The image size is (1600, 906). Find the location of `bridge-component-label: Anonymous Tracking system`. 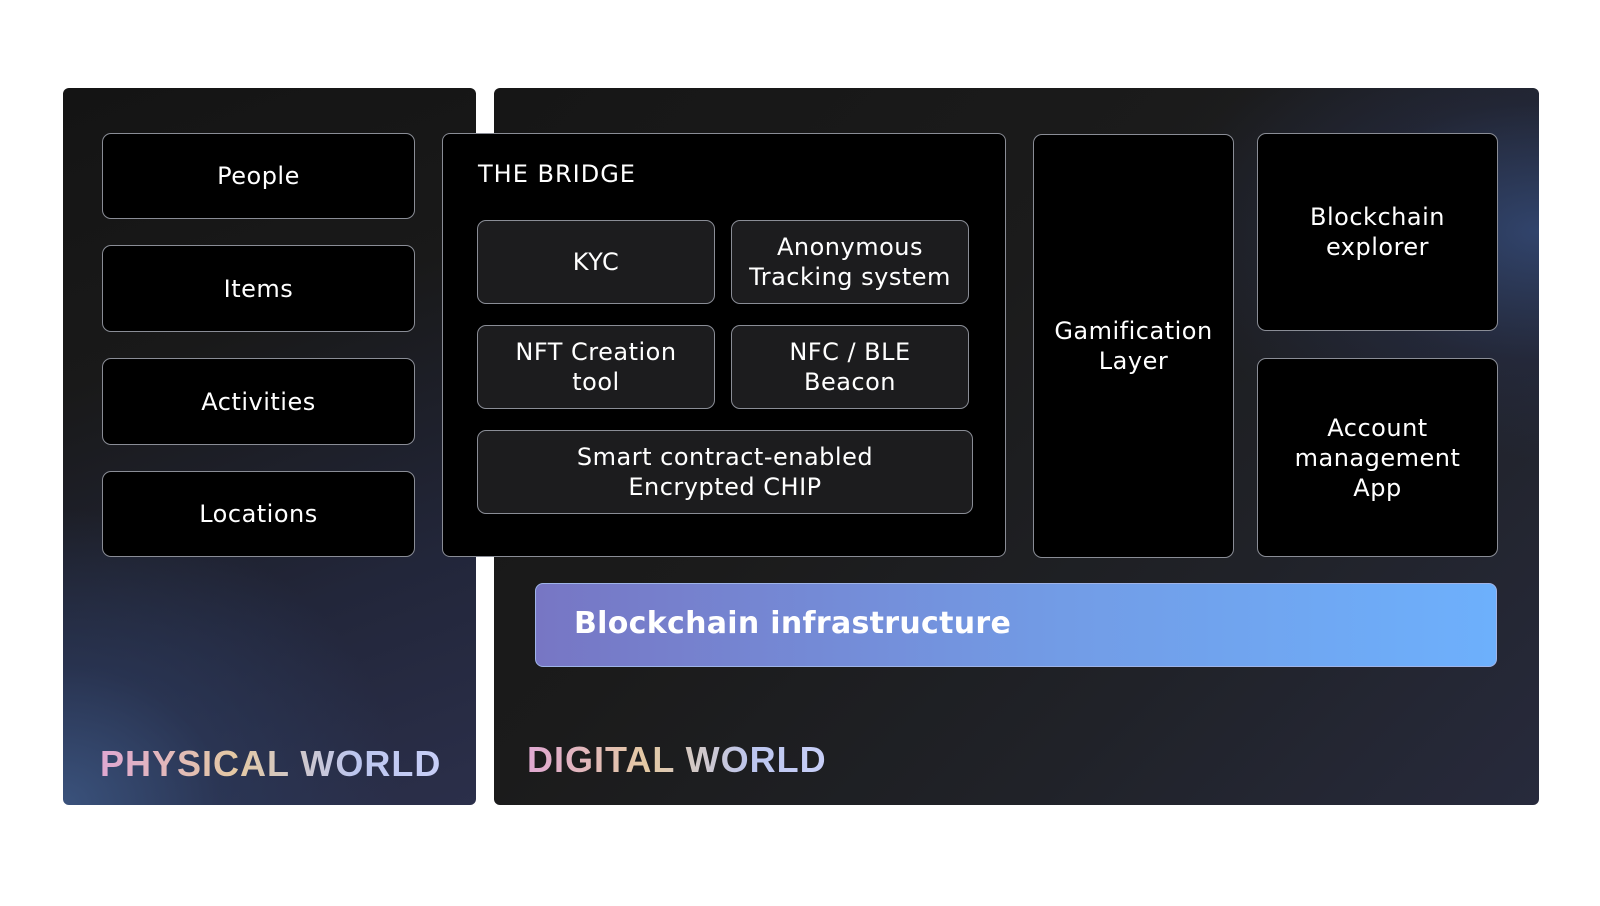

bridge-component-label: Anonymous Tracking system is located at coordinates (850, 262).